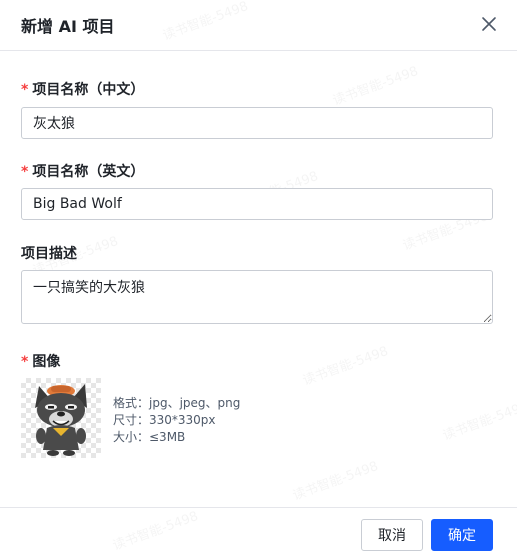 The height and width of the screenshot is (560, 517). What do you see at coordinates (68, 26) in the screenshot?
I see `dialog-title: 新增 AI 项目` at bounding box center [68, 26].